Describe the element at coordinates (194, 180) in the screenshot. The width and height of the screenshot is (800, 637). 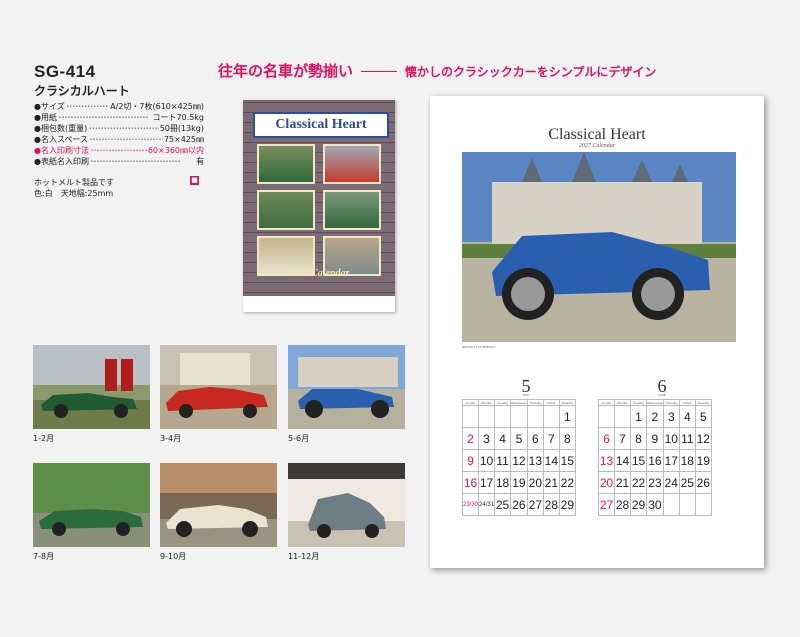
I see `hotmelt-tag-icon: ■` at that location.